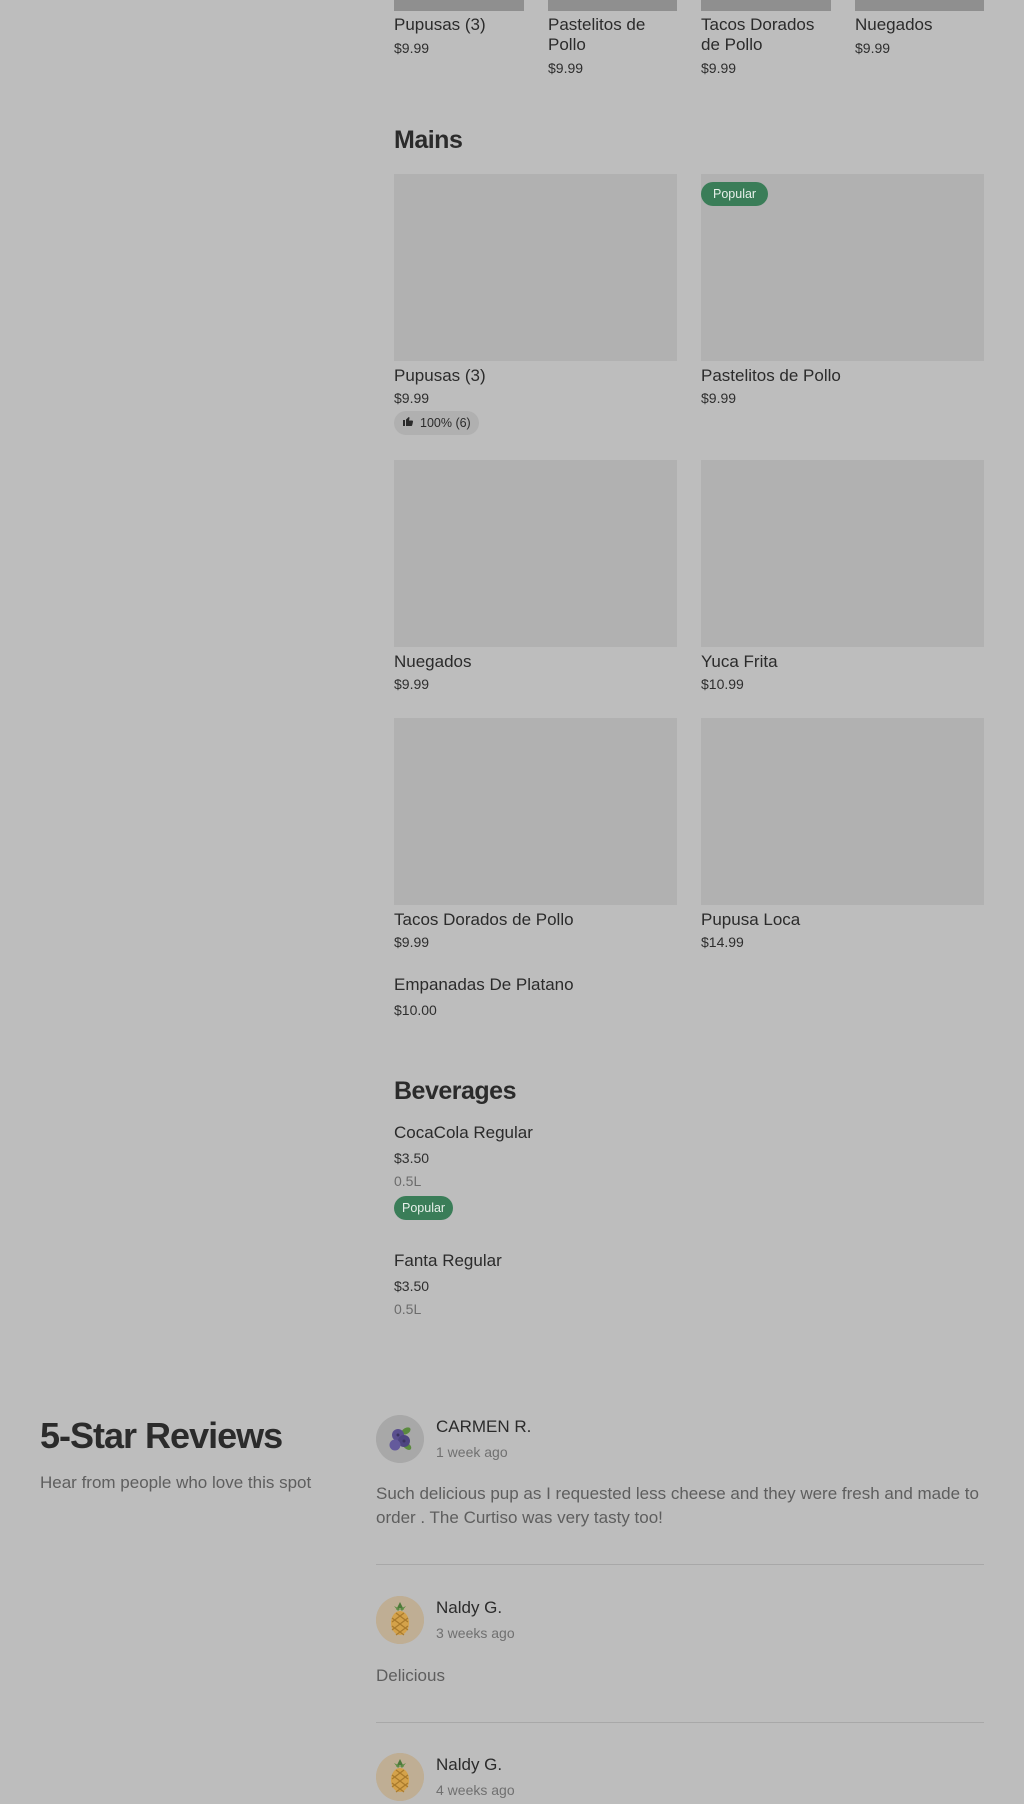 The width and height of the screenshot is (1024, 1804). I want to click on item-price: $10.99, so click(722, 684).